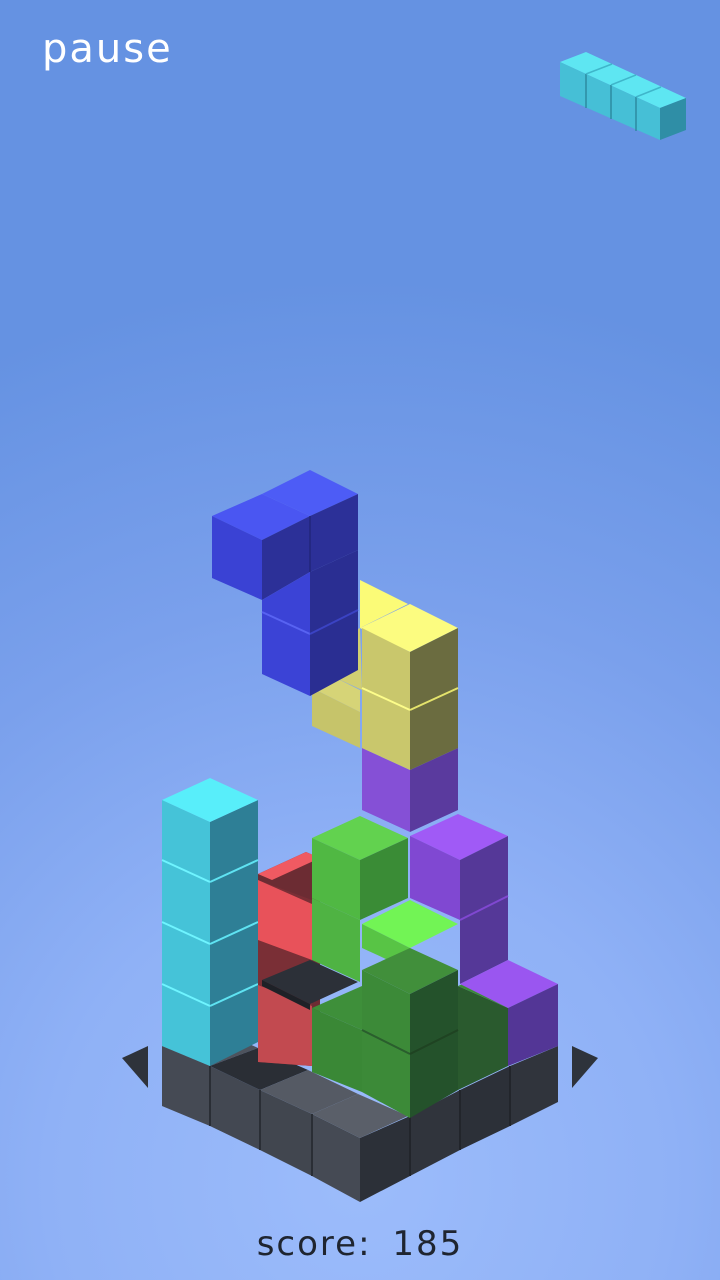 This screenshot has height=1280, width=720. I want to click on rotate-right-arrow-icon, so click(585, 1067).